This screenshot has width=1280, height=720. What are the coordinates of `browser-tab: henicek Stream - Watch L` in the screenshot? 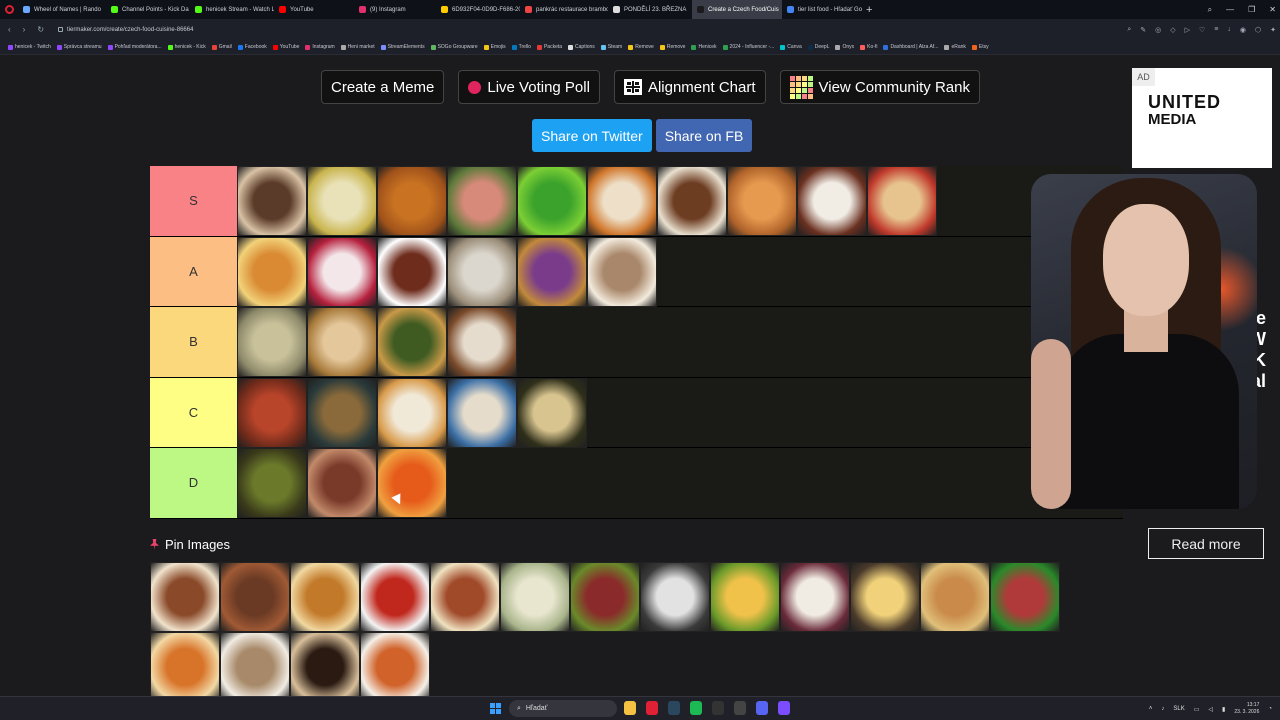 It's located at (232, 9).